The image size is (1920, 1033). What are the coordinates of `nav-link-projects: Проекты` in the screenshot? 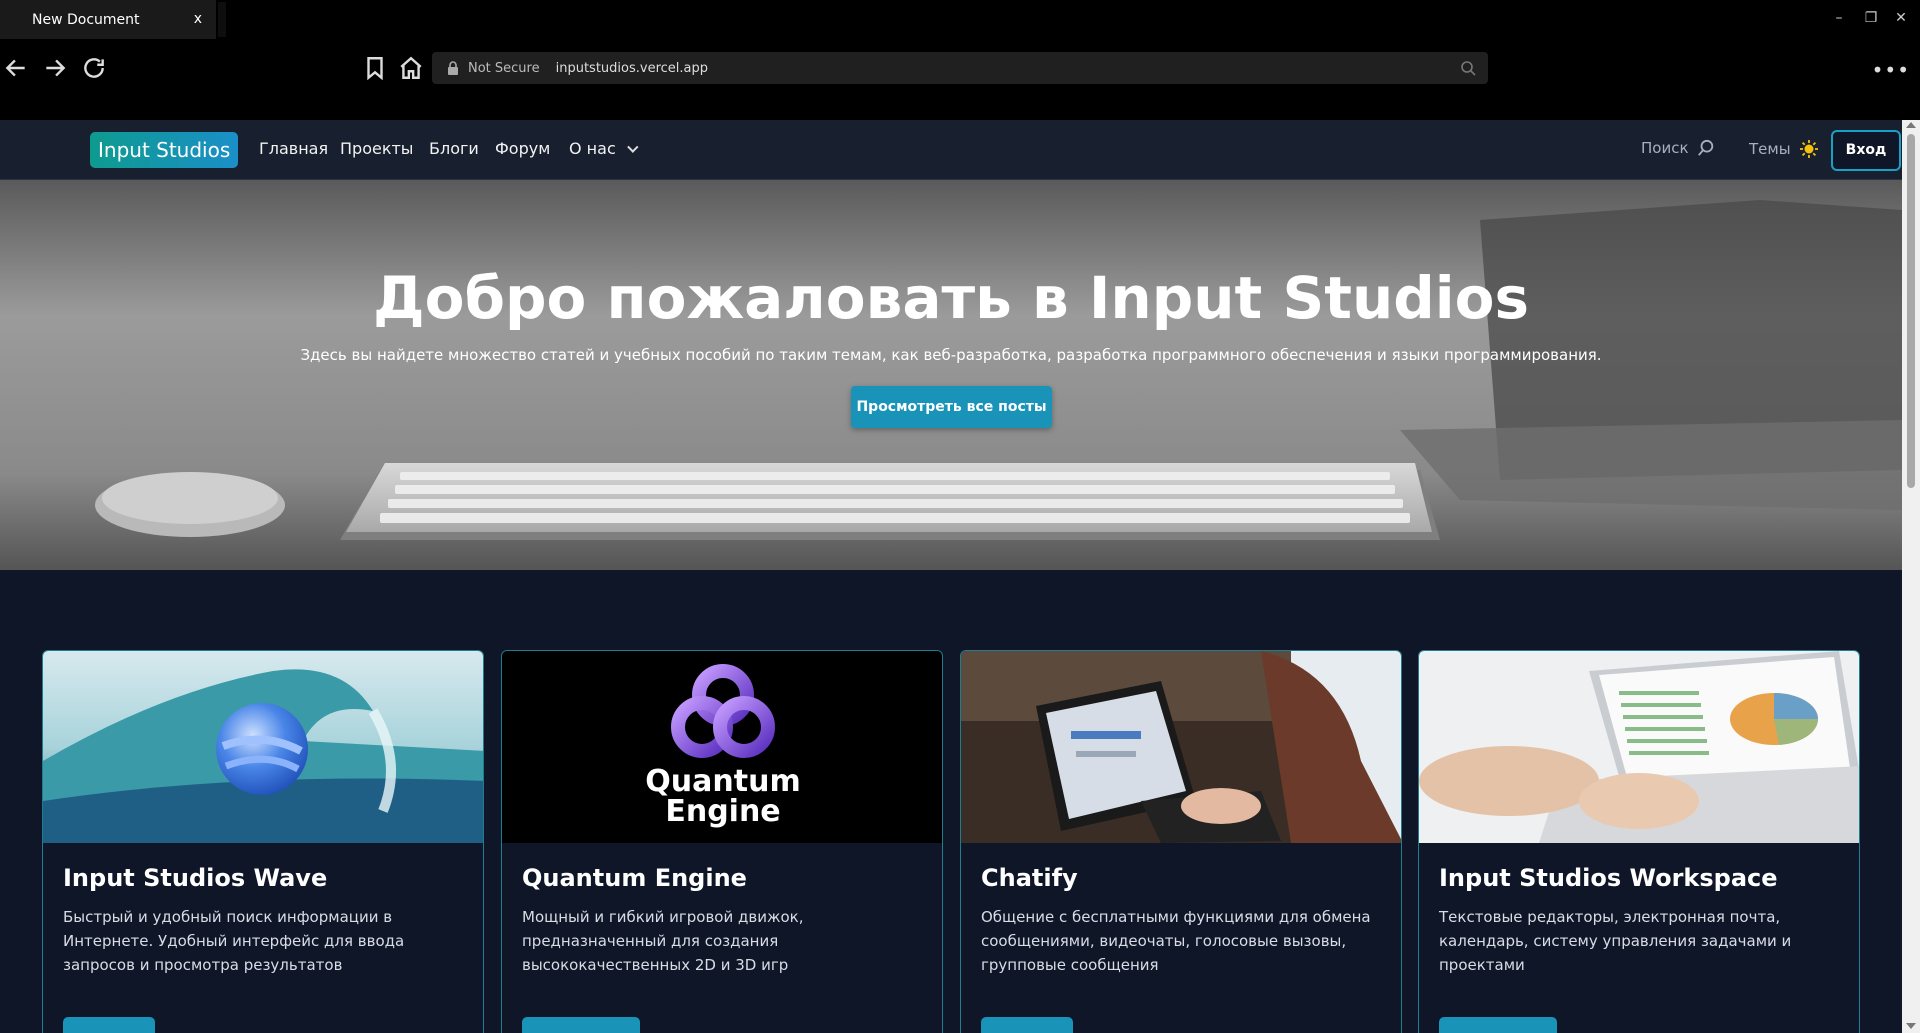 It's located at (376, 148).